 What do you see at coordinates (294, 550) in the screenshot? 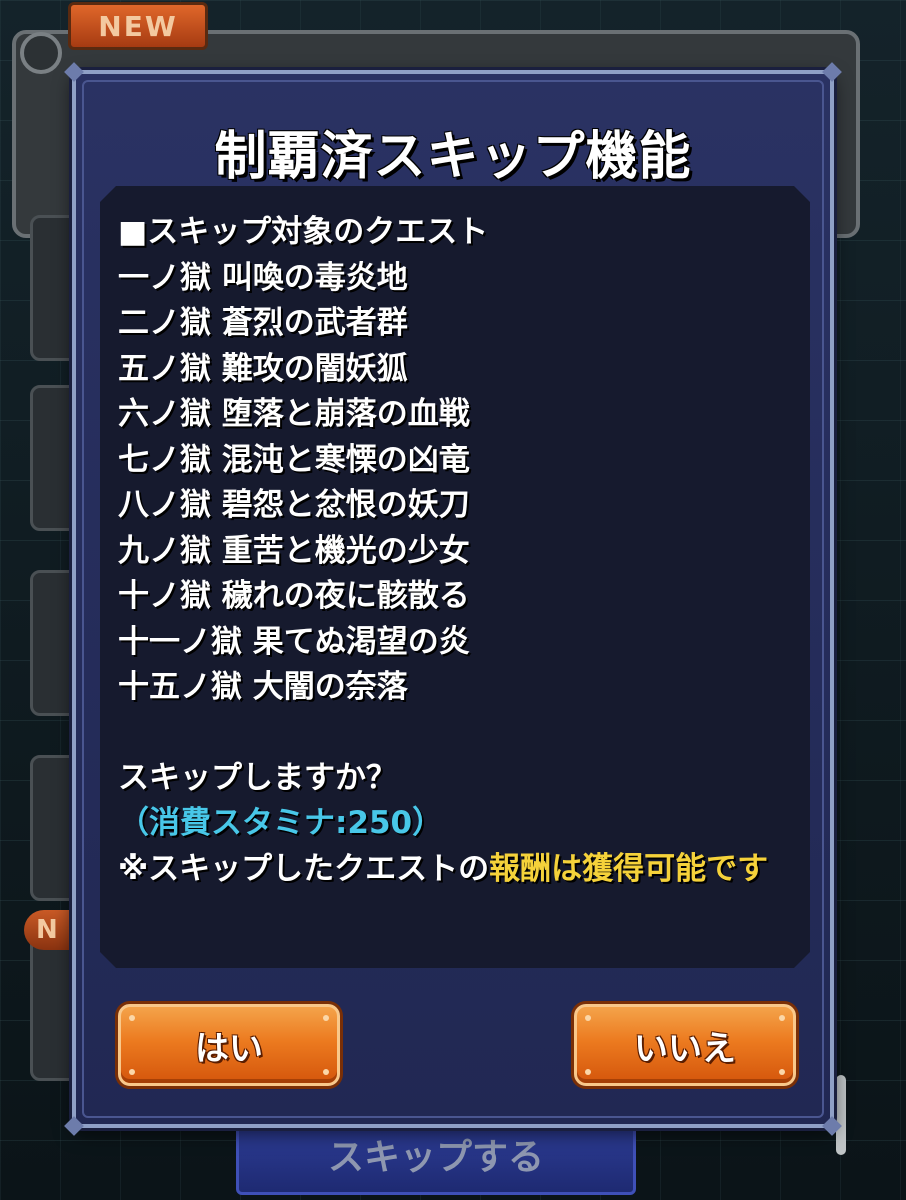
I see `quest-item: 九ノ獄 重苦と機光の少女` at bounding box center [294, 550].